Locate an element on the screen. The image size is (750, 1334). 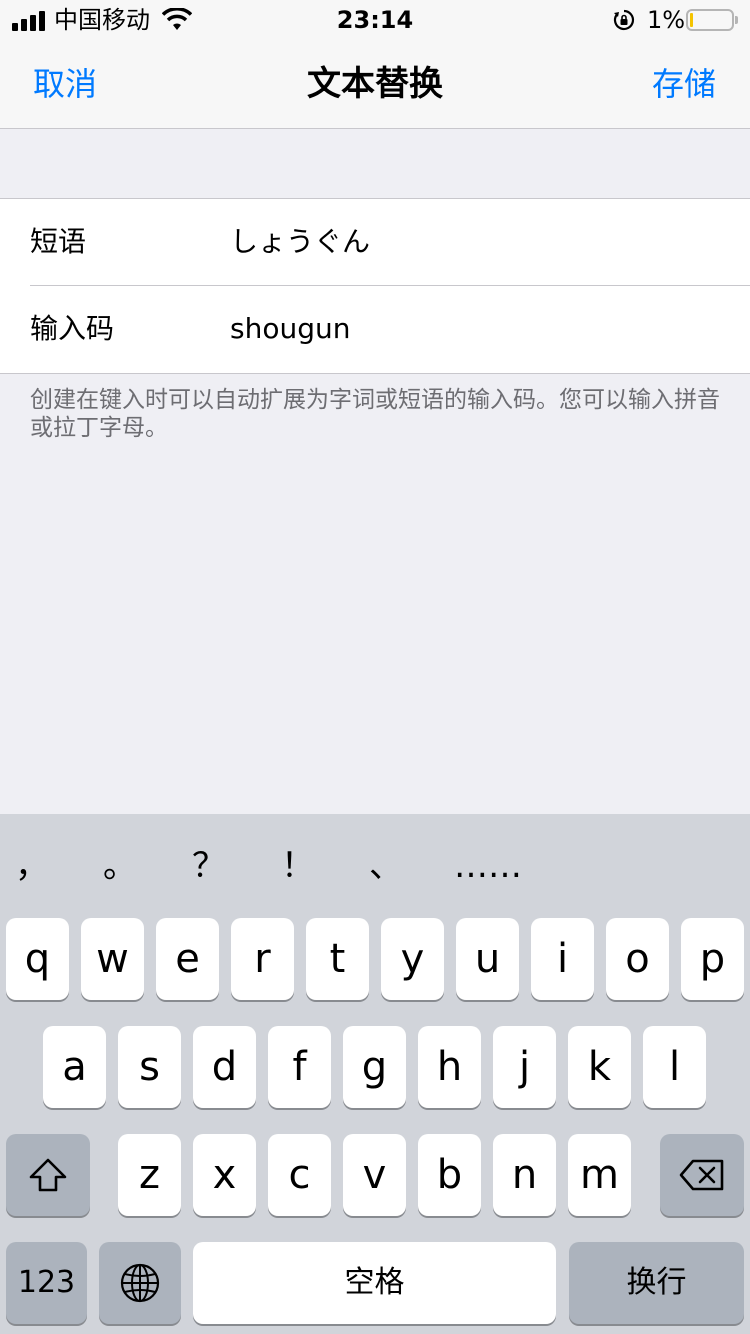
navigation-bar: 取消 文本替换 存储 is located at coordinates (375, 84).